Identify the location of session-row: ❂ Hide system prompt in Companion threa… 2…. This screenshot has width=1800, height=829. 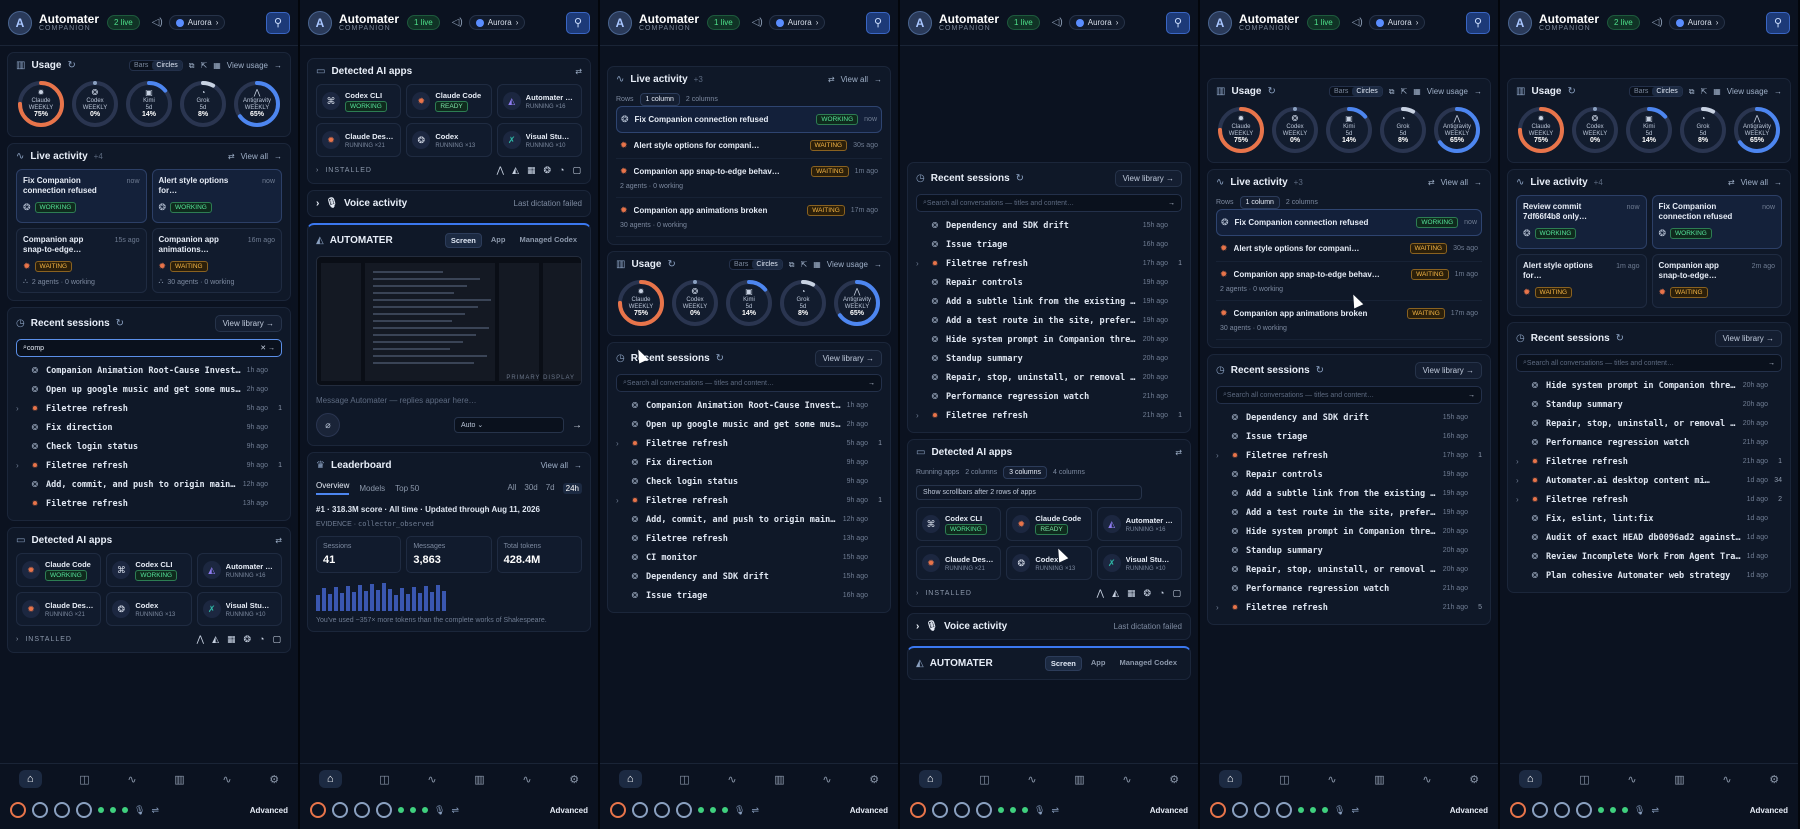
(1049, 339).